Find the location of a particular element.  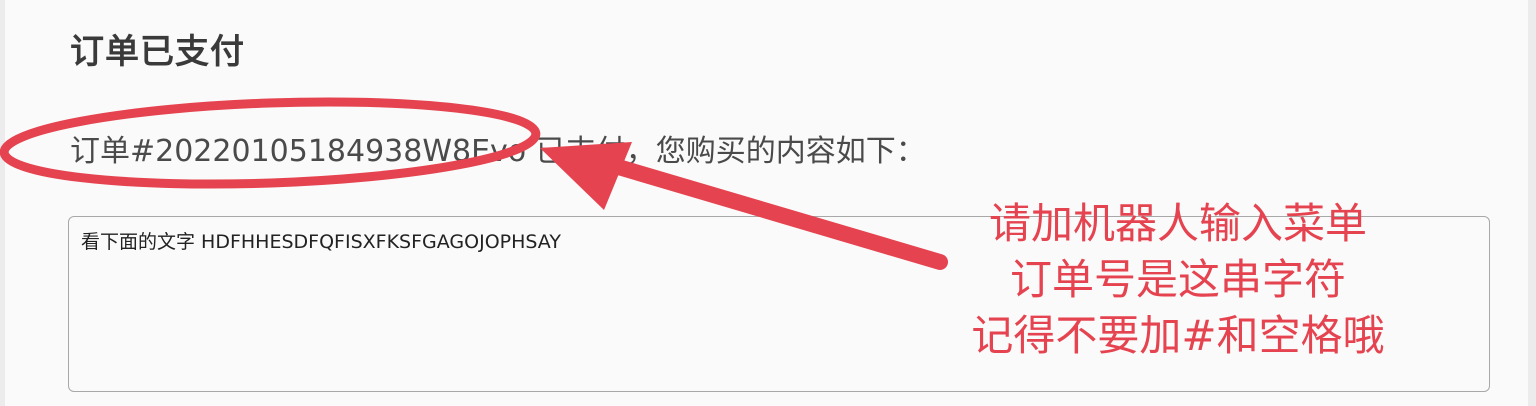

left-border is located at coordinates (2, 203).